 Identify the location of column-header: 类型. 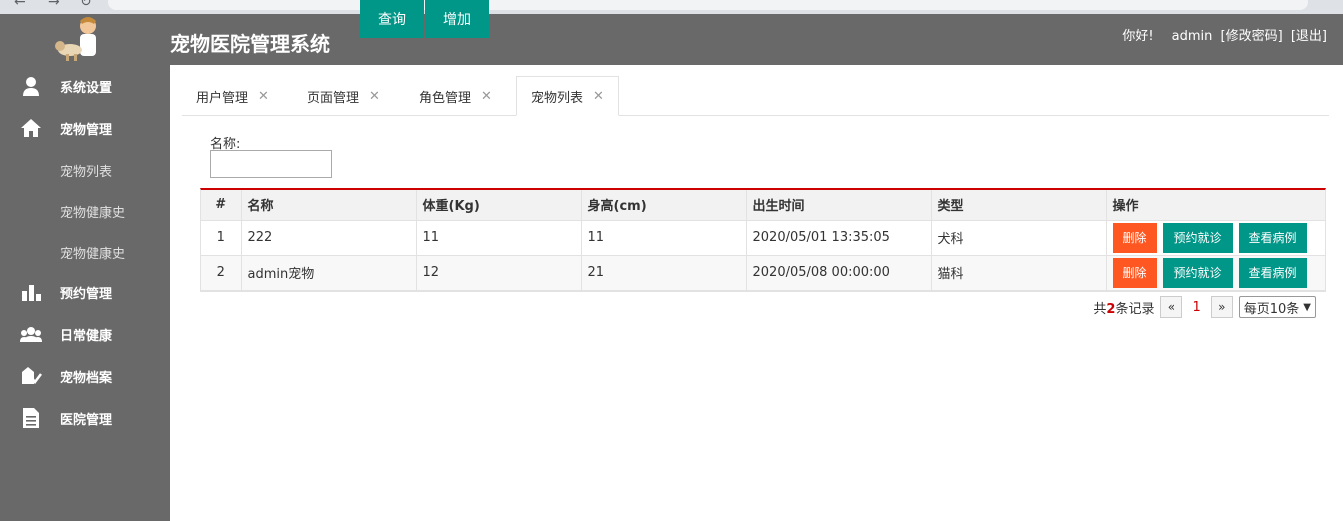
(1019, 205).